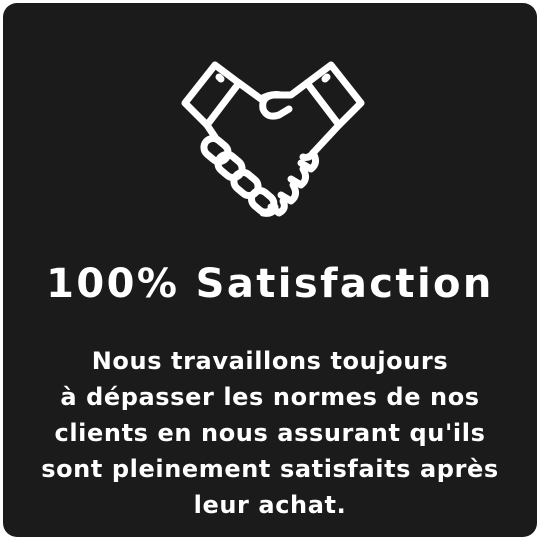  What do you see at coordinates (270, 361) in the screenshot?
I see `description-line: Nous travaillons toujours` at bounding box center [270, 361].